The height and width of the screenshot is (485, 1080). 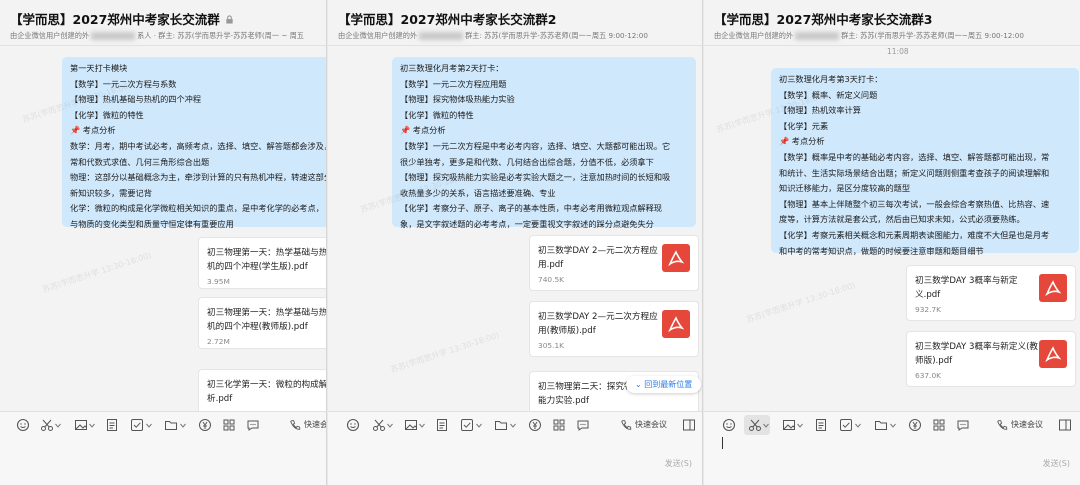 I want to click on message-line: 与物质的变化类型和质量守恒定律有重要应用, so click(x=152, y=223).